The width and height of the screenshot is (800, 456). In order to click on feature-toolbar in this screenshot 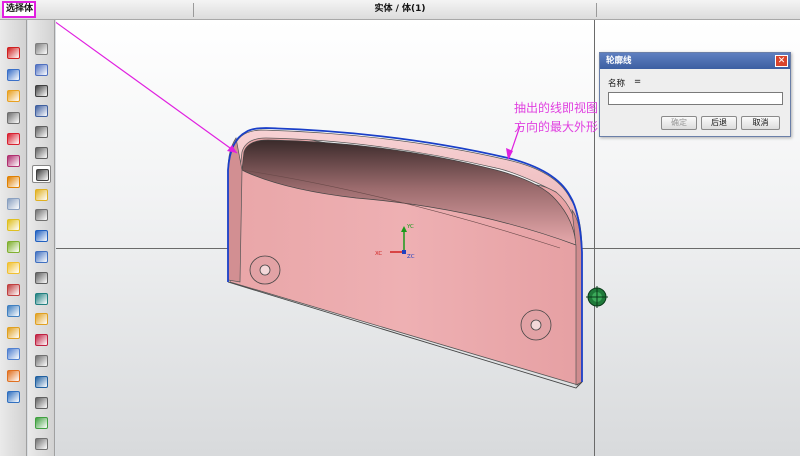, I will do `click(13, 238)`.